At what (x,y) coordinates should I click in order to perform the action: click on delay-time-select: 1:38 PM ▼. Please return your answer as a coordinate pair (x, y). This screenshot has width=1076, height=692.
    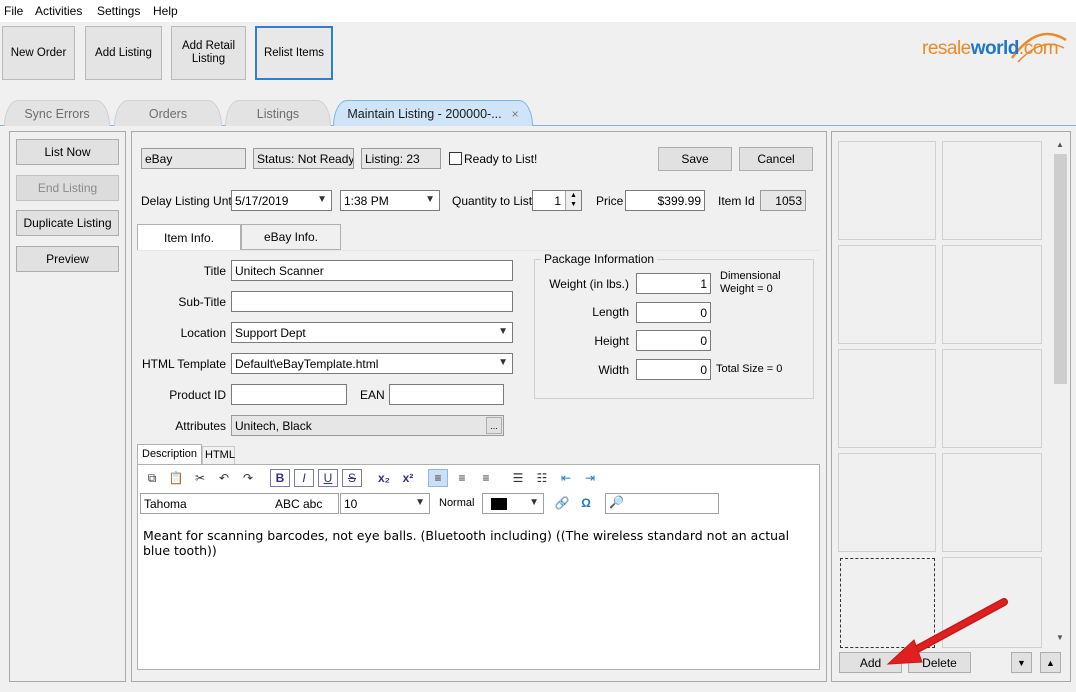
    Looking at the image, I should click on (390, 200).